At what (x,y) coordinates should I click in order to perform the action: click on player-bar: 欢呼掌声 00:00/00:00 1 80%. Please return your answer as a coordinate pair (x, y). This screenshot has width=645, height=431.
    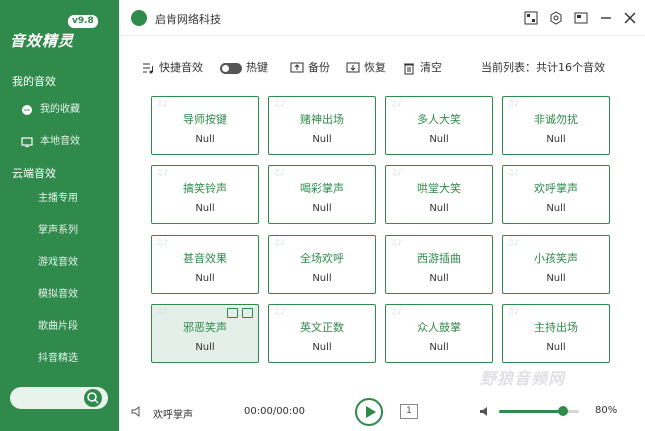
    Looking at the image, I should click on (382, 410).